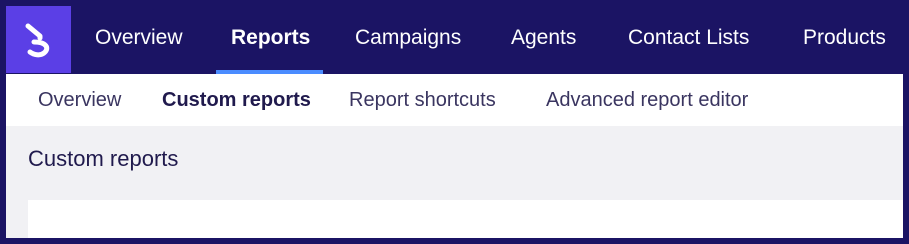 The width and height of the screenshot is (909, 244). I want to click on sub-nav-advanced-report-editor: Advanced report editor, so click(647, 100).